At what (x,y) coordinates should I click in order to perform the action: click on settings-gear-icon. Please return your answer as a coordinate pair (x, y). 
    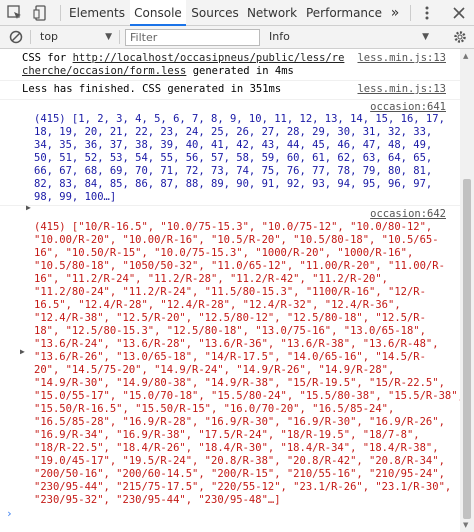
    Looking at the image, I should click on (460, 37).